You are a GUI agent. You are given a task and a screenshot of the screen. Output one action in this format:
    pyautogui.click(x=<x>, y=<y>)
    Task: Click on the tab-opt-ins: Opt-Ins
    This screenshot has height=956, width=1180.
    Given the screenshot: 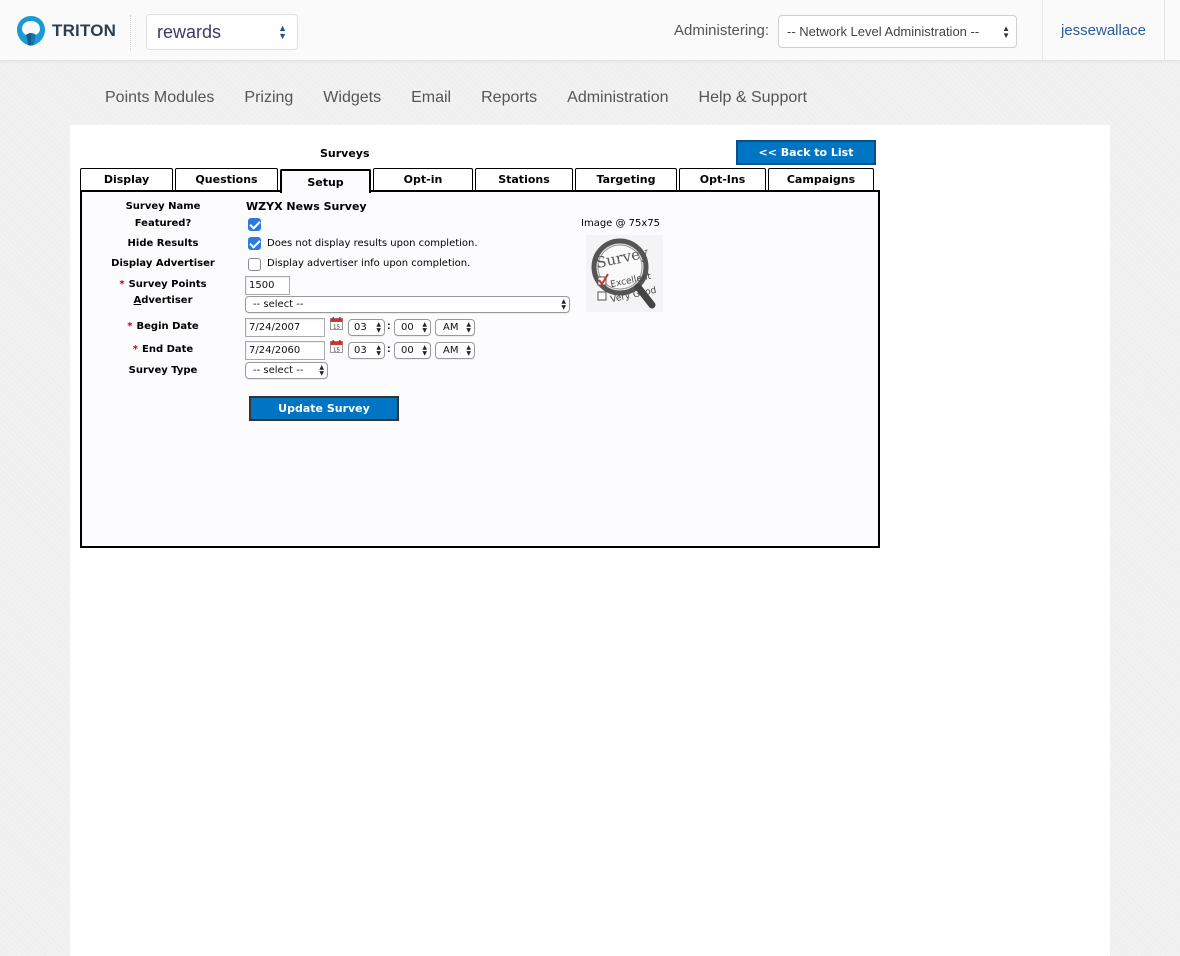 What is the action you would take?
    pyautogui.click(x=722, y=179)
    